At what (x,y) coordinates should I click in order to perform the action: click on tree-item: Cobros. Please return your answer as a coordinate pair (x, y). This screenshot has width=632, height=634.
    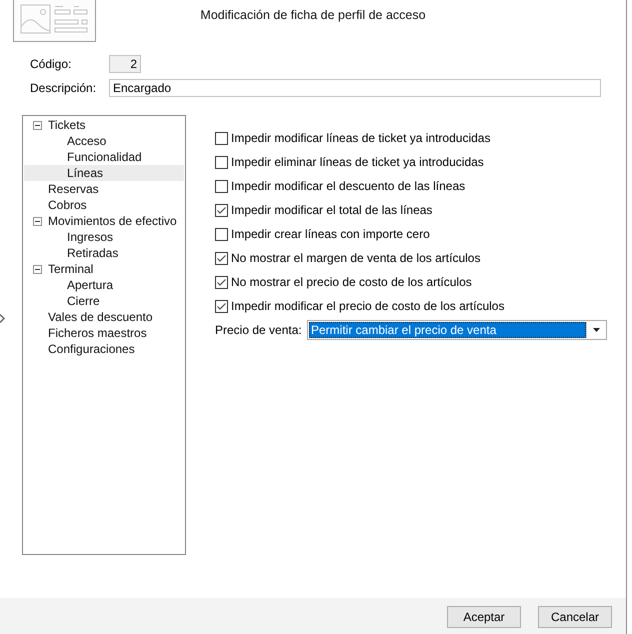
    Looking at the image, I should click on (104, 205).